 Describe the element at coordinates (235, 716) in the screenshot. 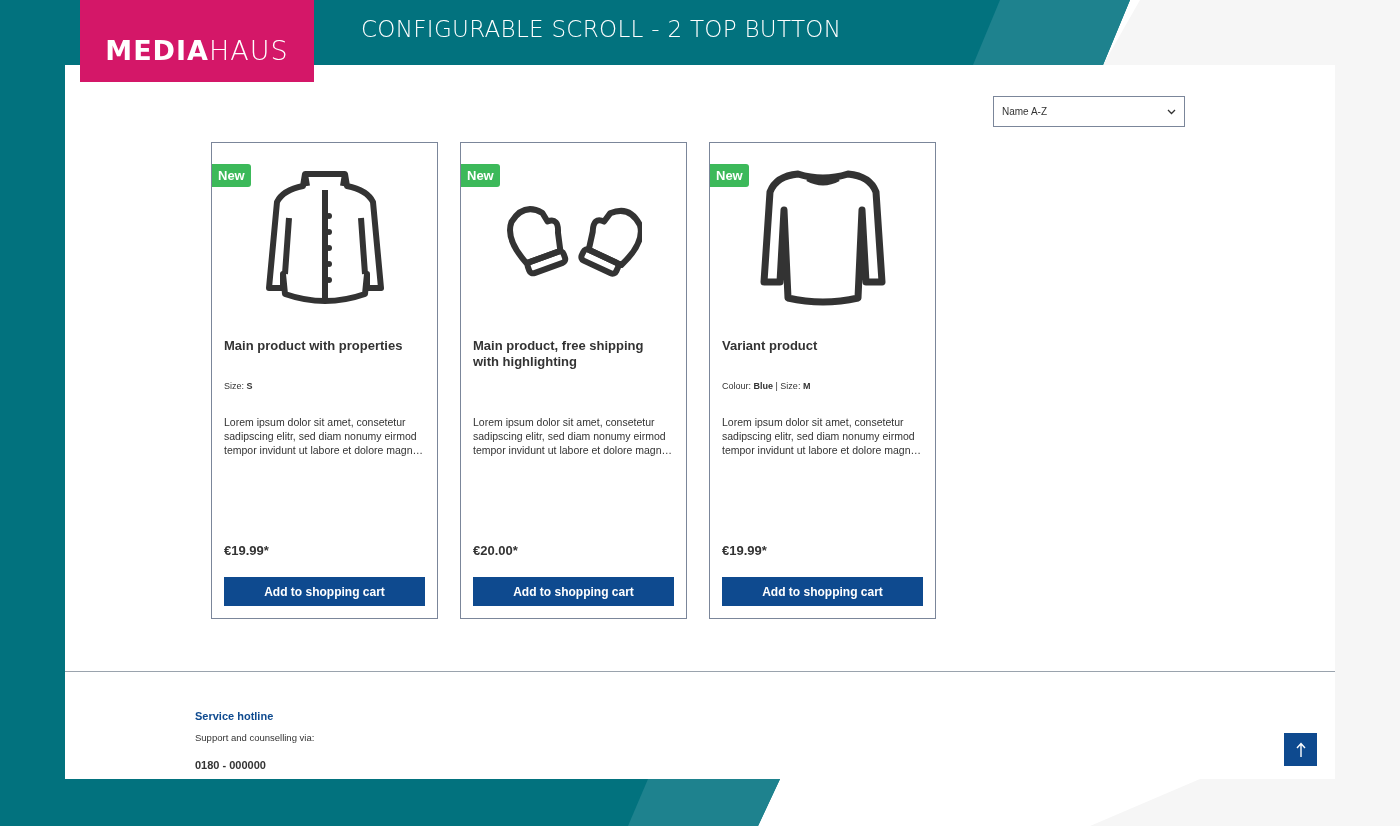

I see `footer-heading: Service hotline` at that location.